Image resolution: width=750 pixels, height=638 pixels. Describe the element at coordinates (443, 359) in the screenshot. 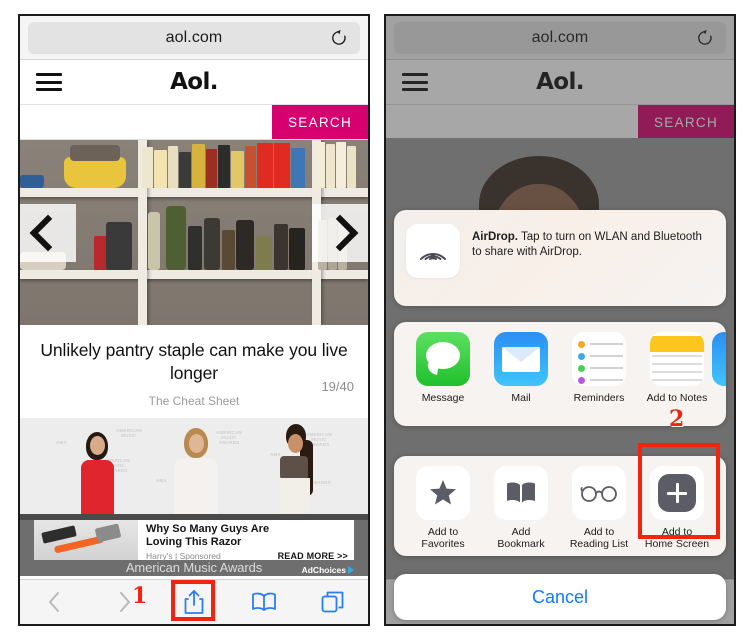

I see `message-icon` at that location.